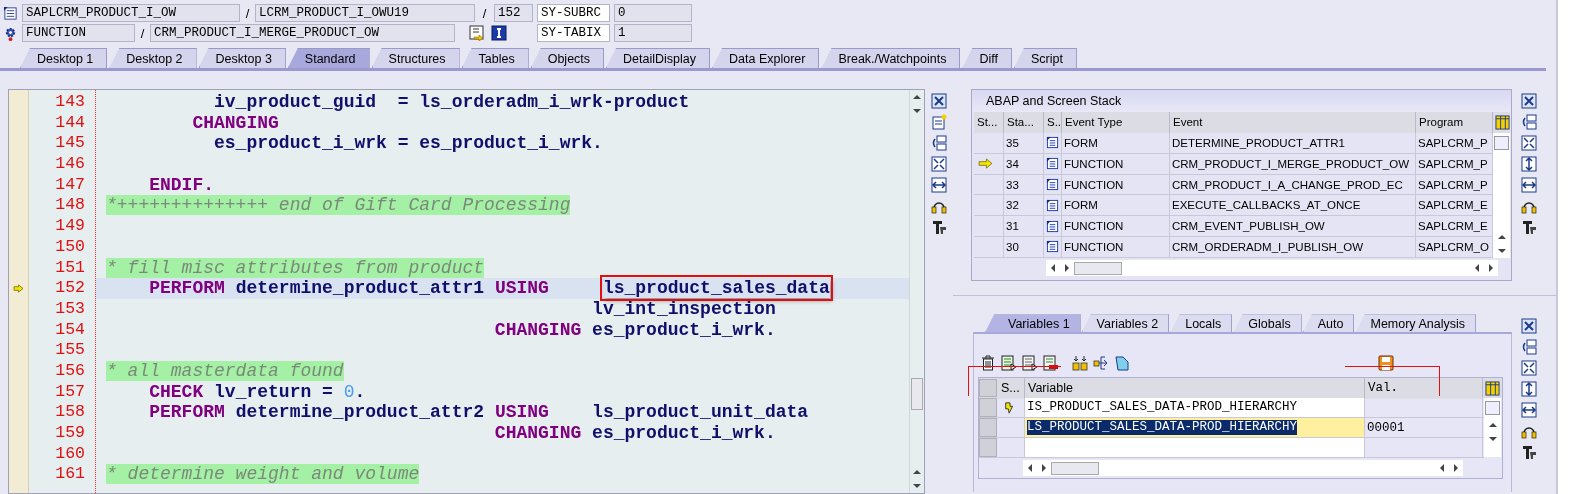  Describe the element at coordinates (360, 391) in the screenshot. I see `code-text: .` at that location.